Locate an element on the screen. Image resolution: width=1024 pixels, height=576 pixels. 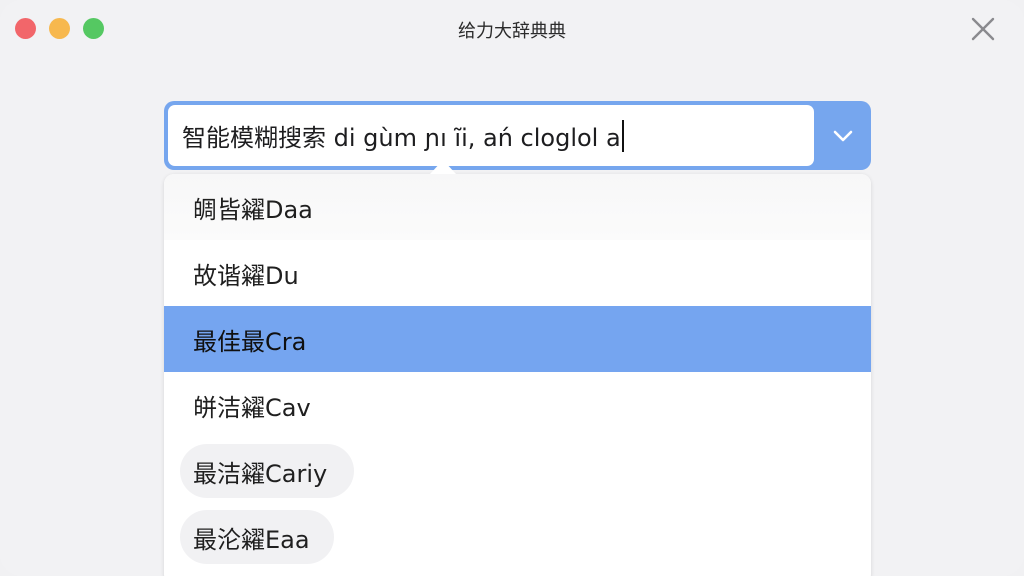
close-button is located at coordinates (983, 29).